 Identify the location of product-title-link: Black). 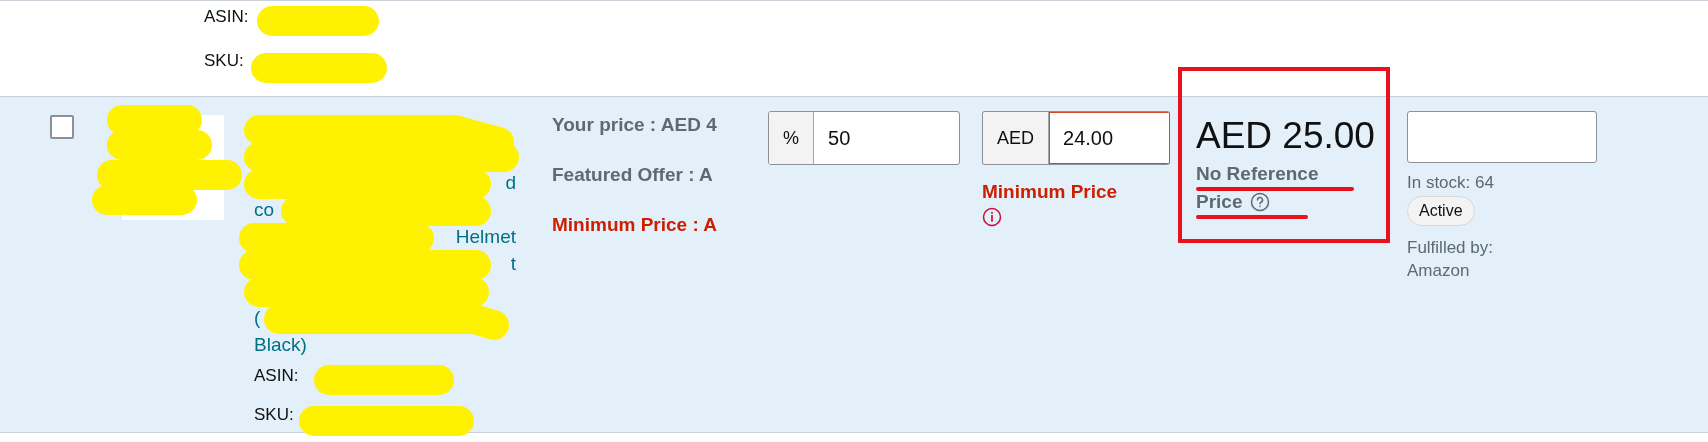
(280, 344).